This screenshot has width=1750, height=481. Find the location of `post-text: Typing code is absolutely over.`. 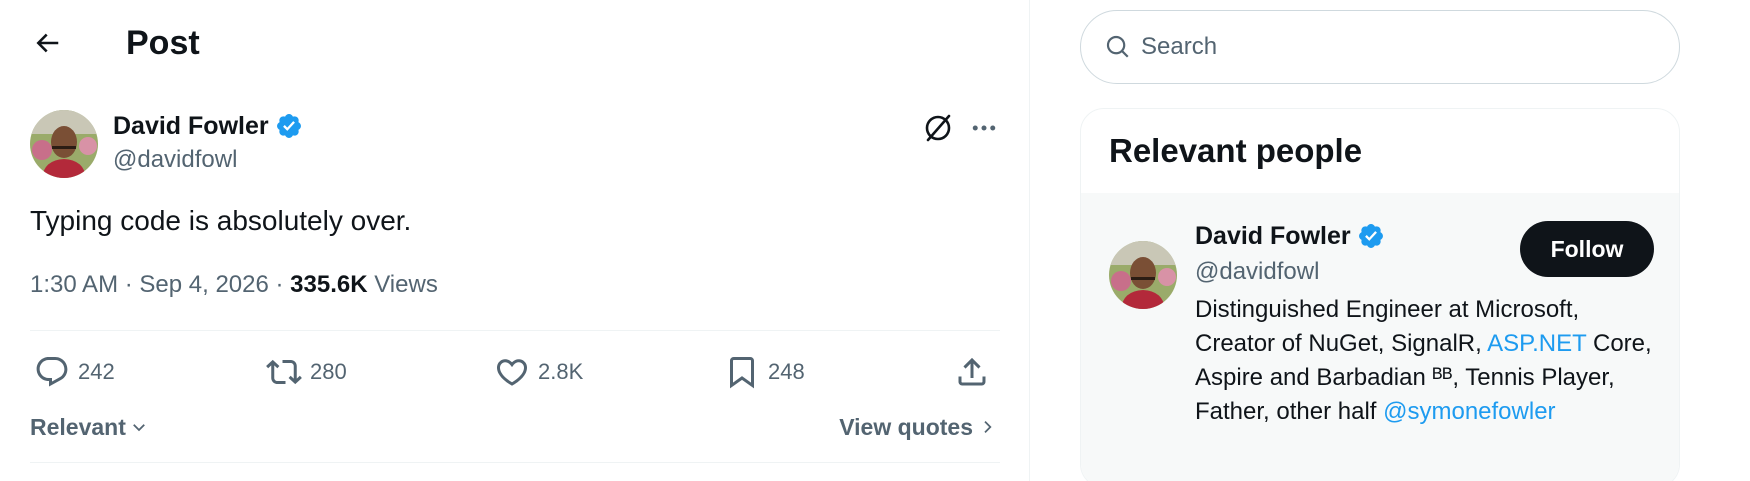

post-text: Typing code is absolutely over. is located at coordinates (221, 220).